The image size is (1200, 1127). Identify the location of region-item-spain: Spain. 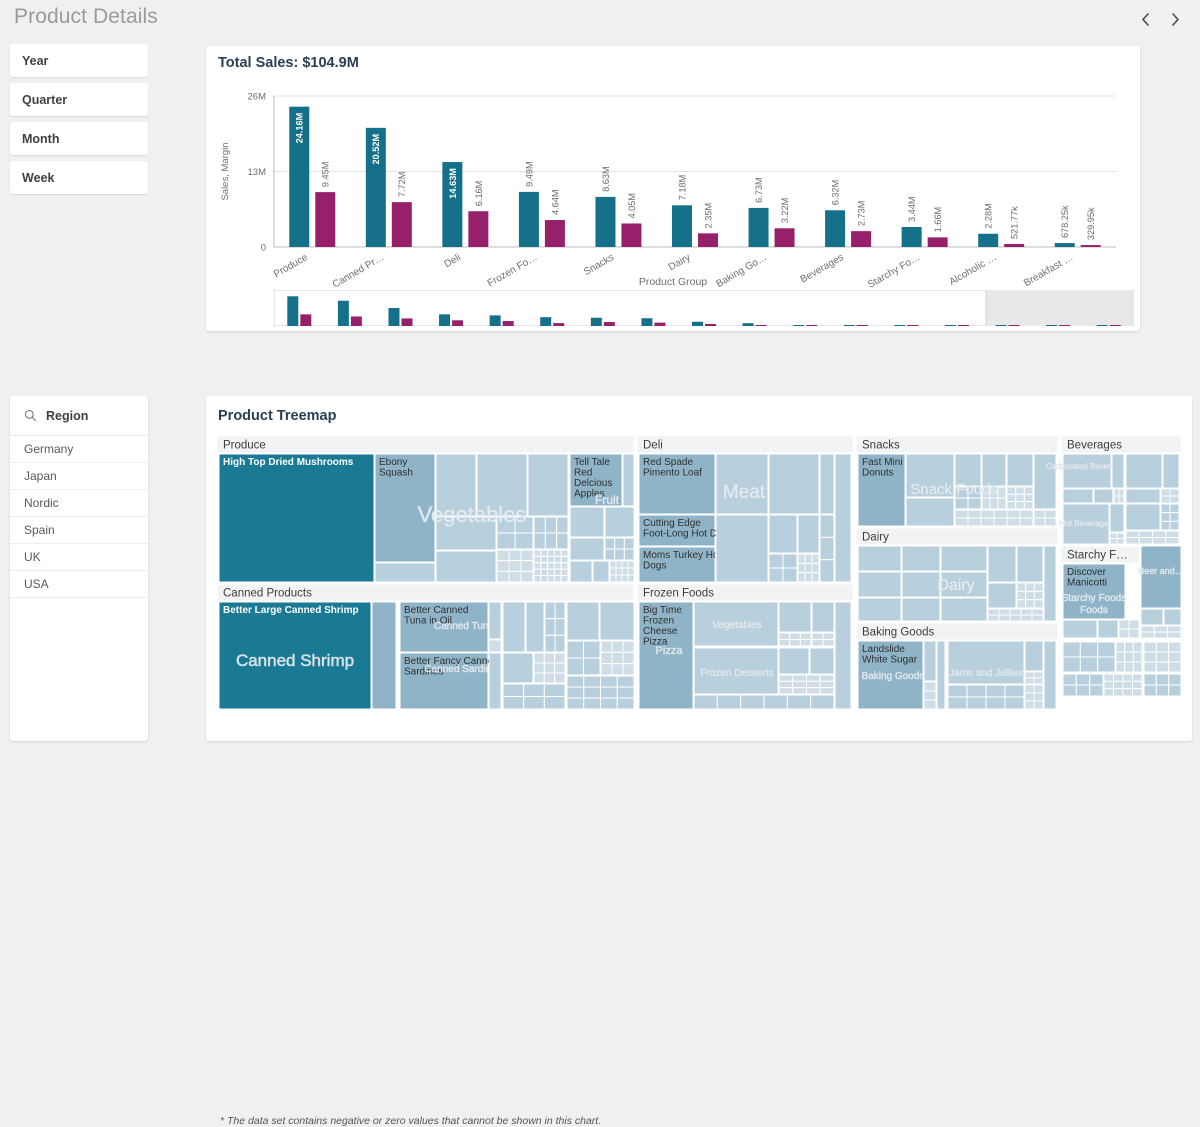
(79, 530).